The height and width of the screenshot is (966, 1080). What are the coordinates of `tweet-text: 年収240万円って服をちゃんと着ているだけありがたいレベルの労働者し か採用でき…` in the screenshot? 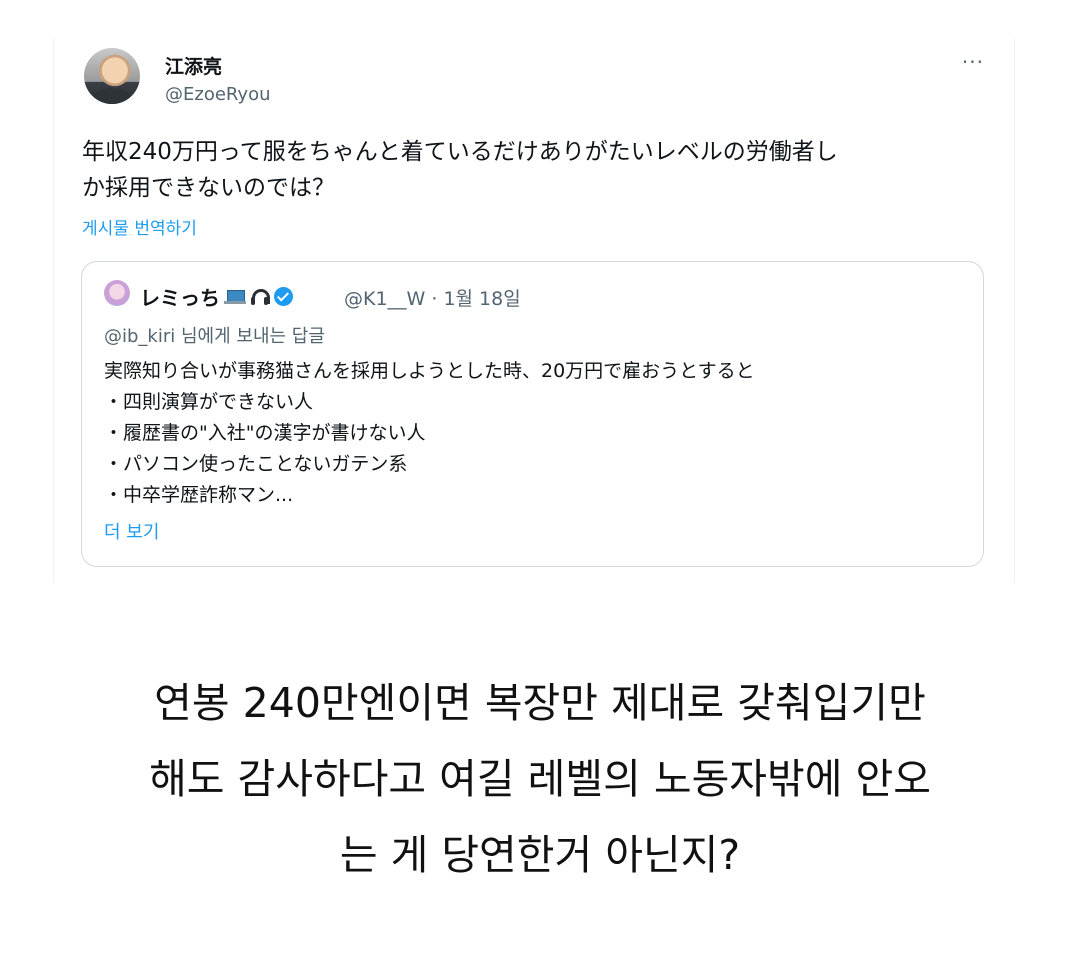 It's located at (537, 170).